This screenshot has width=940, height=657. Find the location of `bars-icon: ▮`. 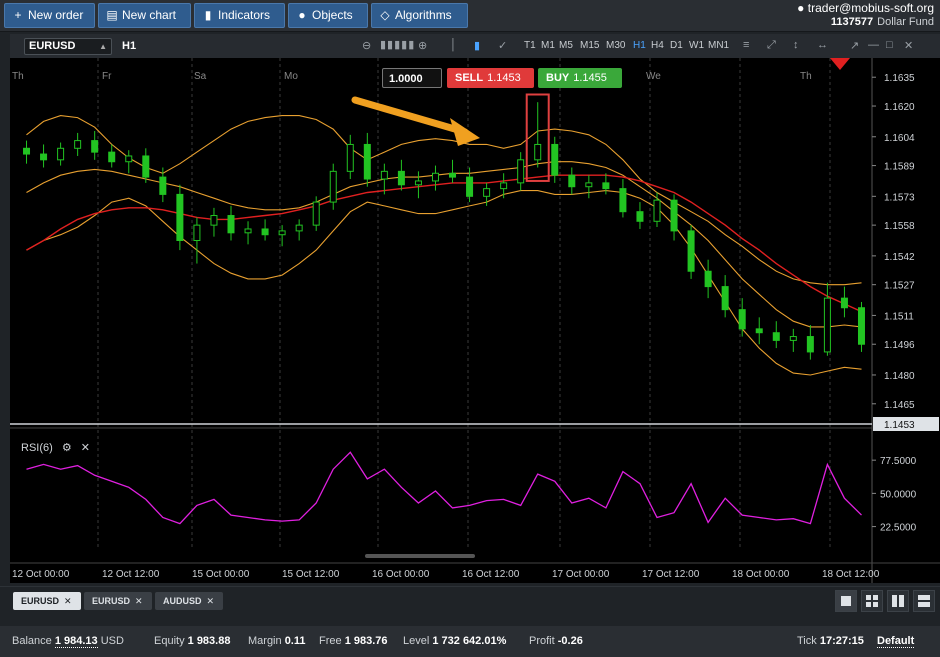

bars-icon: ▮ is located at coordinates (208, 15).